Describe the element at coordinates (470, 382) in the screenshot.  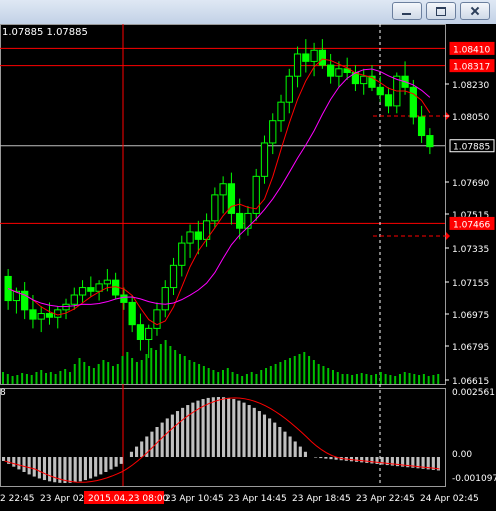
I see `price-tick-label: 1.06615` at that location.